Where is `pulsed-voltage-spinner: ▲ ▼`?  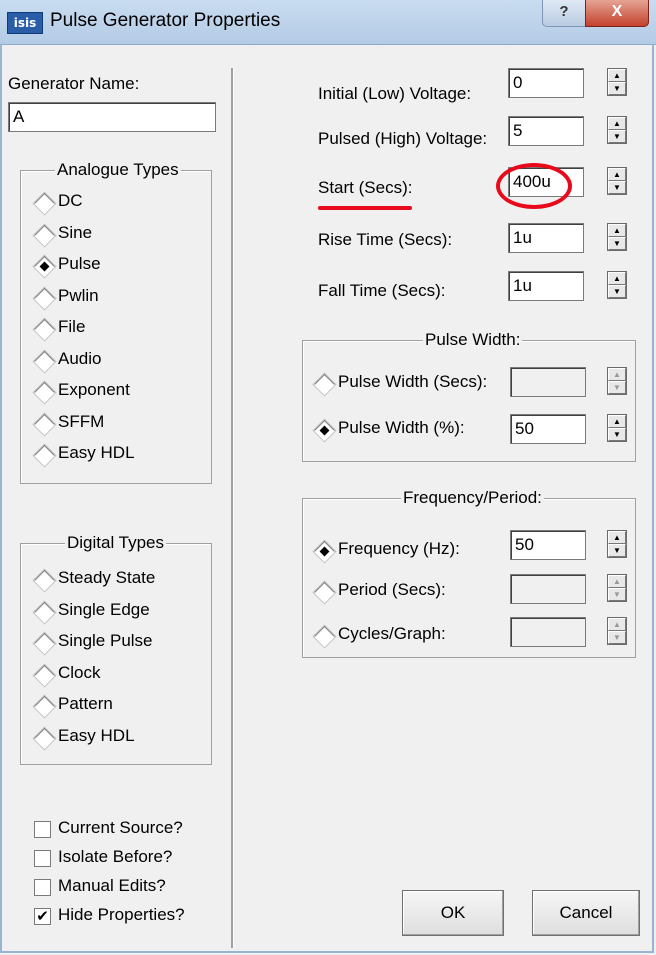
pulsed-voltage-spinner: ▲ ▼ is located at coordinates (617, 130).